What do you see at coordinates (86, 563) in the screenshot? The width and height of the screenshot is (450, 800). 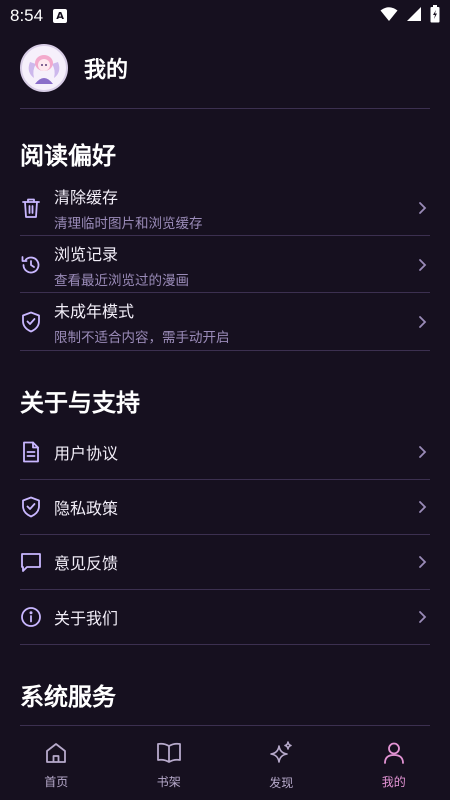 I see `menu-item-label: 意见反馈` at bounding box center [86, 563].